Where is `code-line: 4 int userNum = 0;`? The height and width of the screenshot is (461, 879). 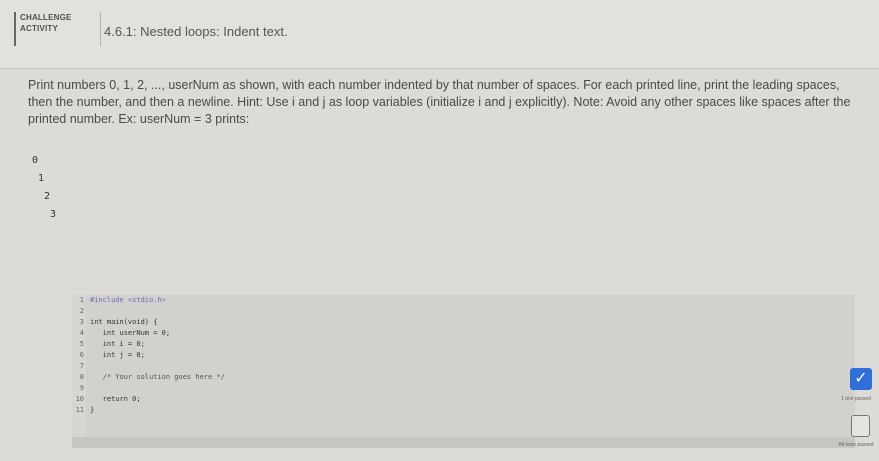 code-line: 4 int userNum = 0; is located at coordinates (121, 333).